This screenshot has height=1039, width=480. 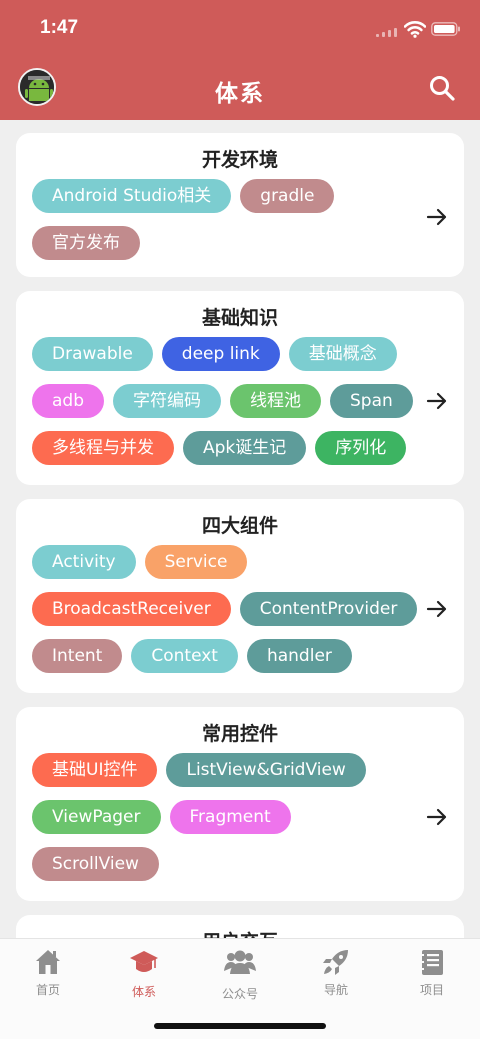 I want to click on status-bar: 1:47, so click(x=240, y=28).